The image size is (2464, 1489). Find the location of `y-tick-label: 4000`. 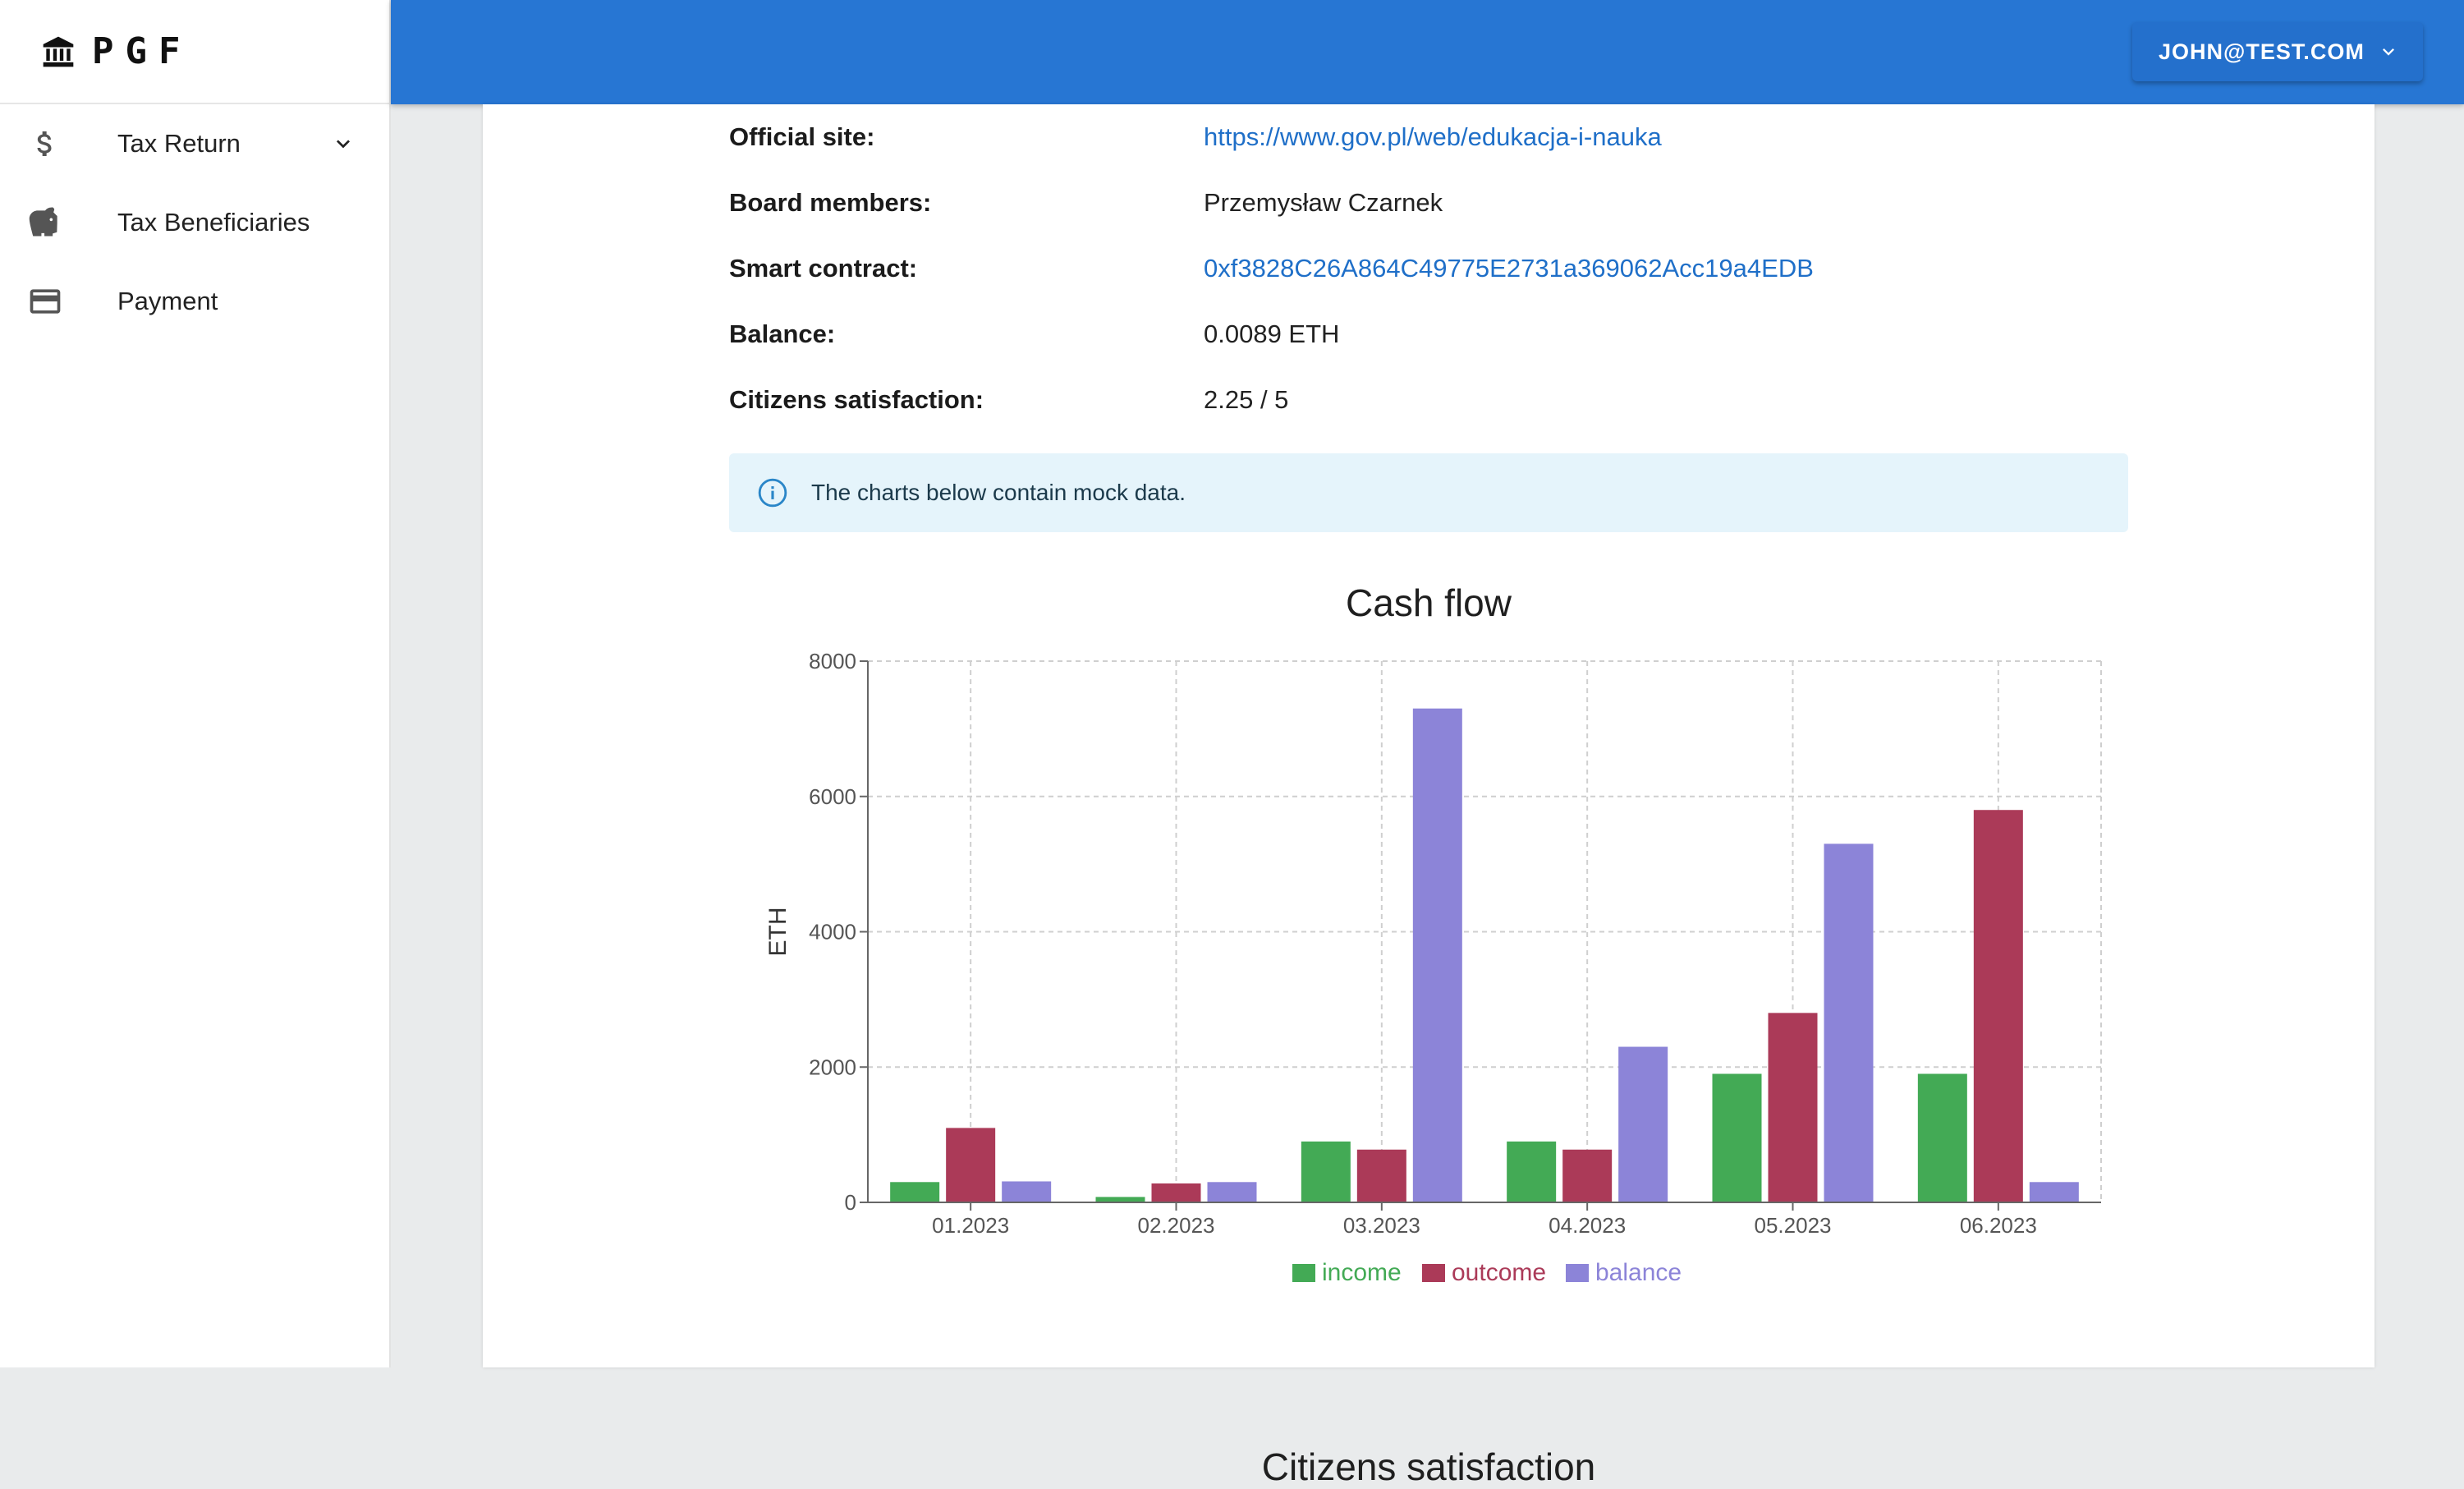

y-tick-label: 4000 is located at coordinates (833, 932).